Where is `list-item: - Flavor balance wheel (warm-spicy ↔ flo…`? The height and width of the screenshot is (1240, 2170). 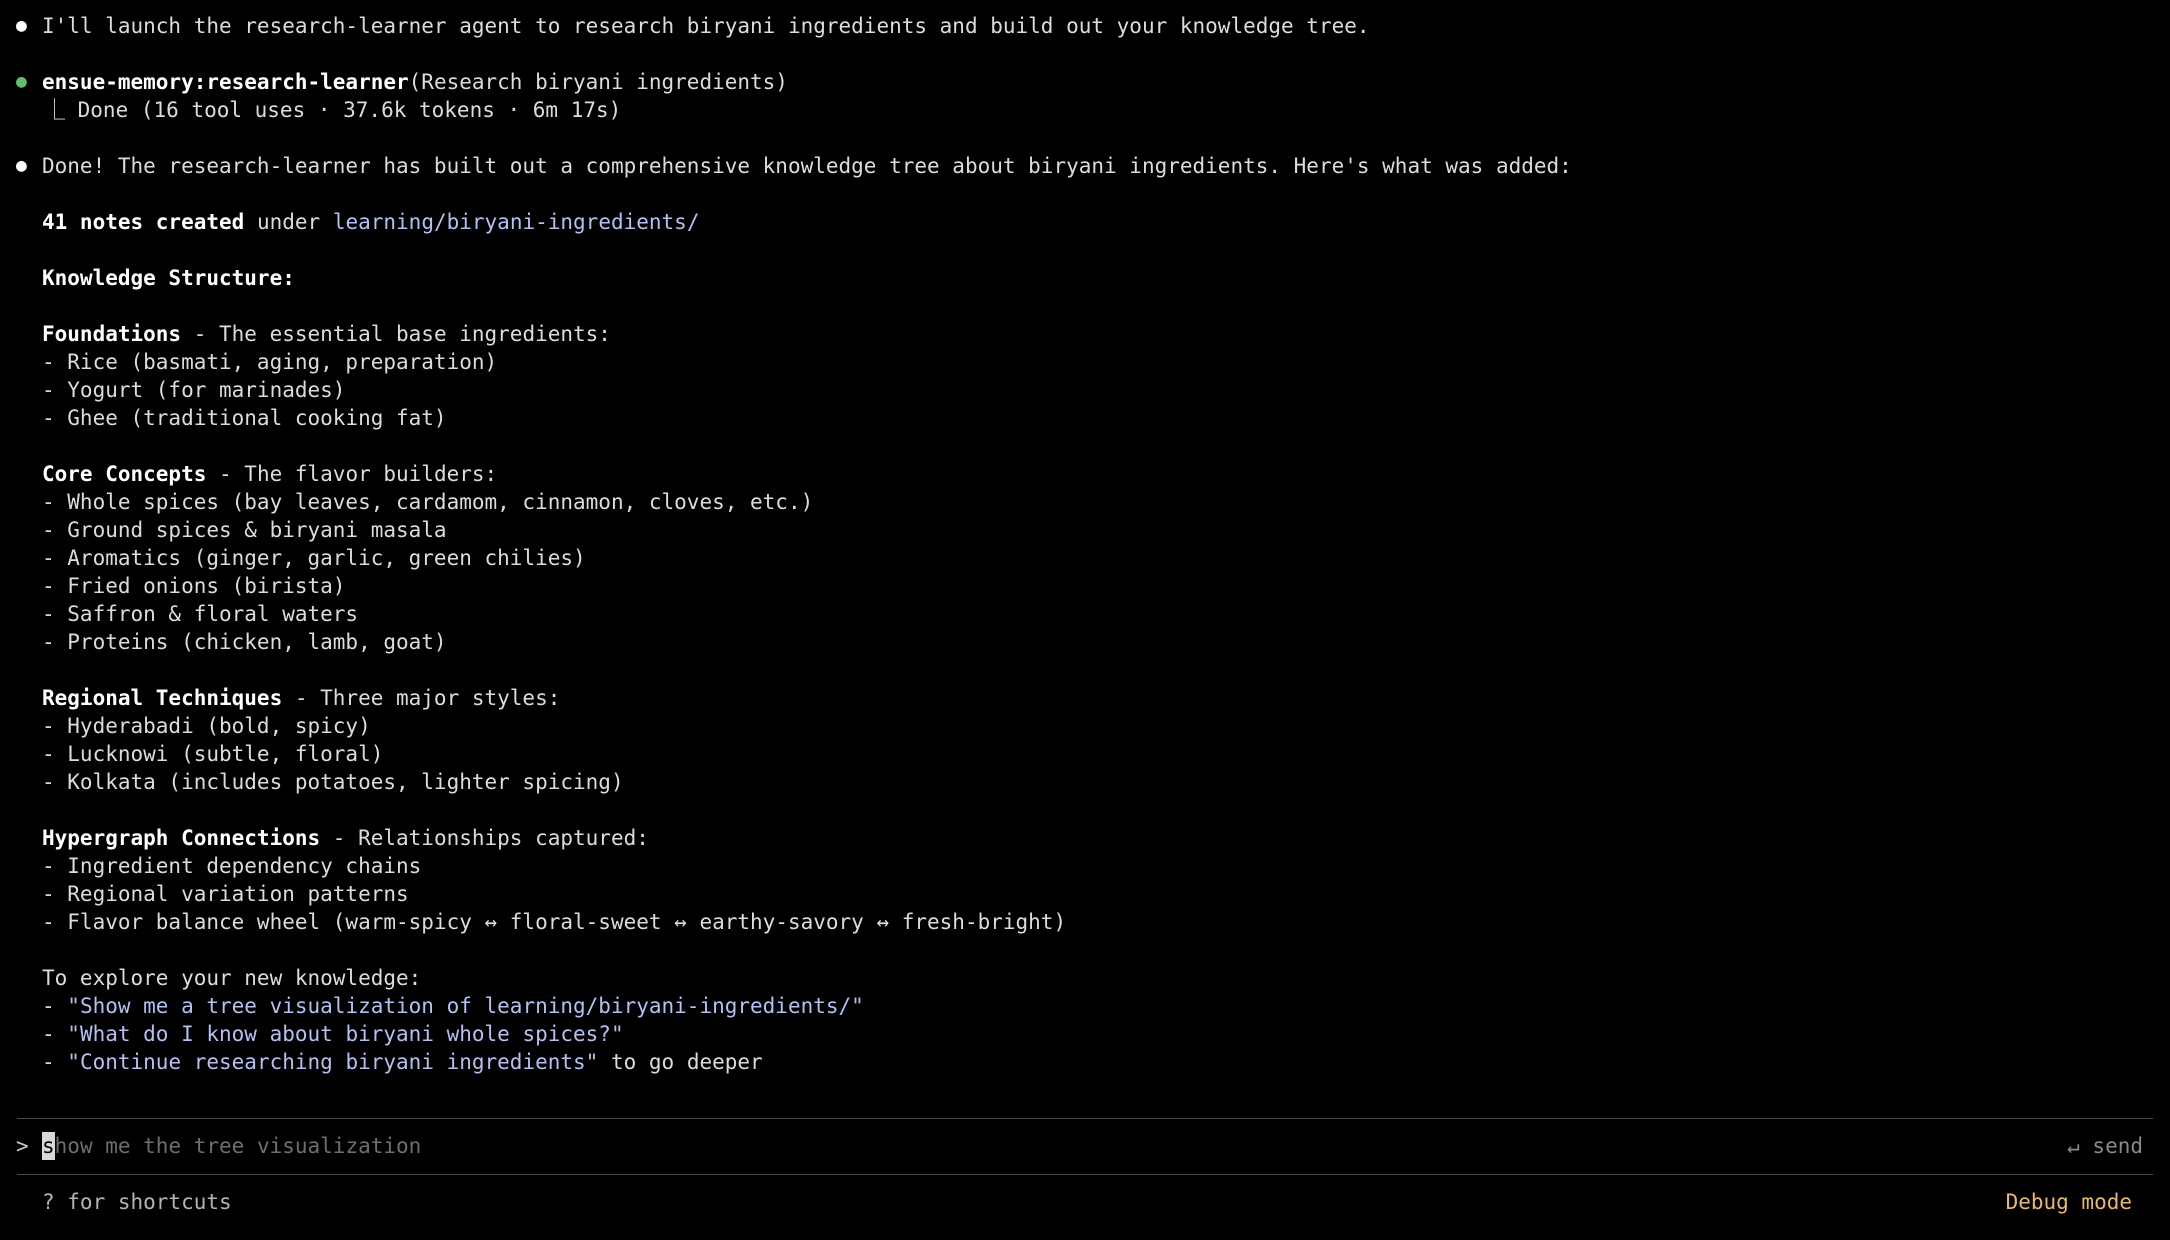 list-item: - Flavor balance wheel (warm-spicy ↔ flo… is located at coordinates (554, 922).